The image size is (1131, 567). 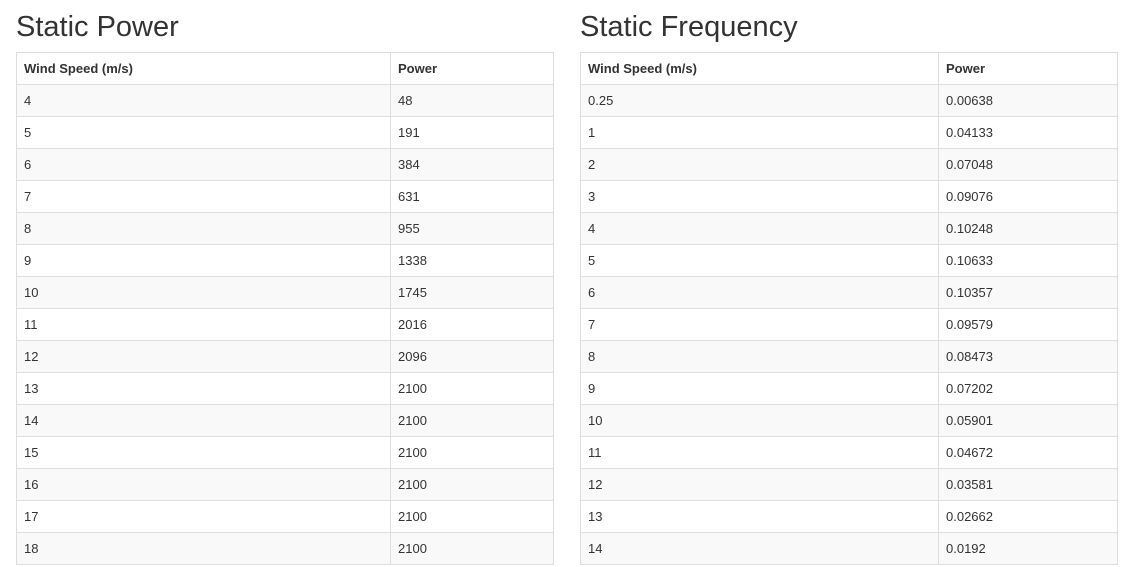 I want to click on table-row: 1 0.04133, so click(x=849, y=132).